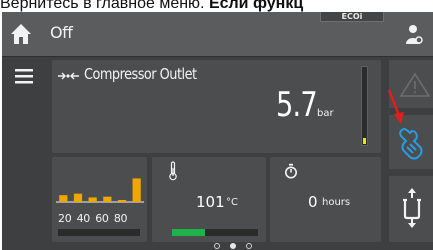  I want to click on machine-state-title: Off, so click(61, 32).